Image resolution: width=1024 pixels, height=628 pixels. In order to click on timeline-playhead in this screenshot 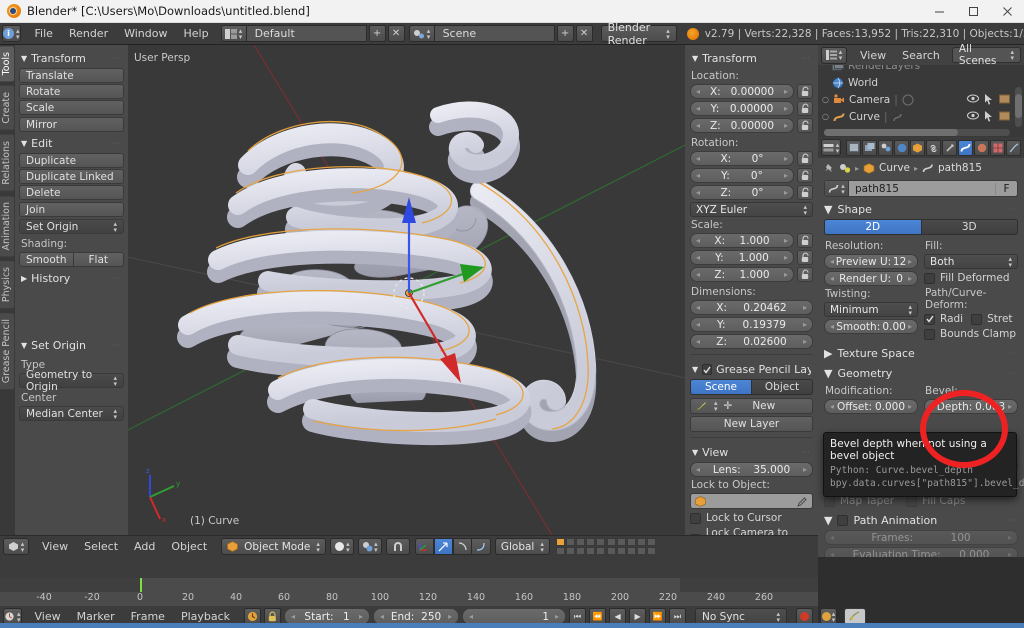, I will do `click(141, 585)`.